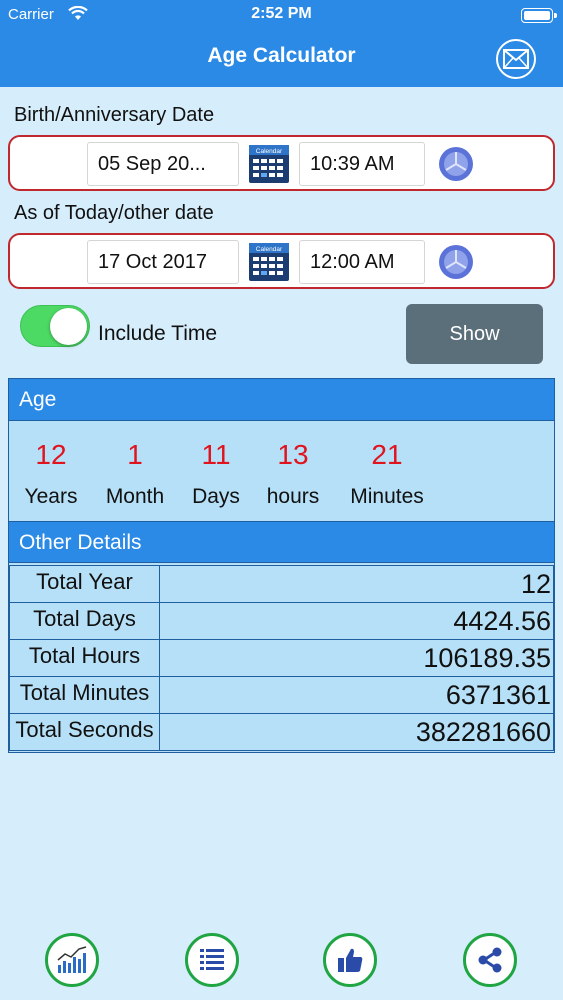  I want to click on detail-key: Total Year, so click(84, 584).